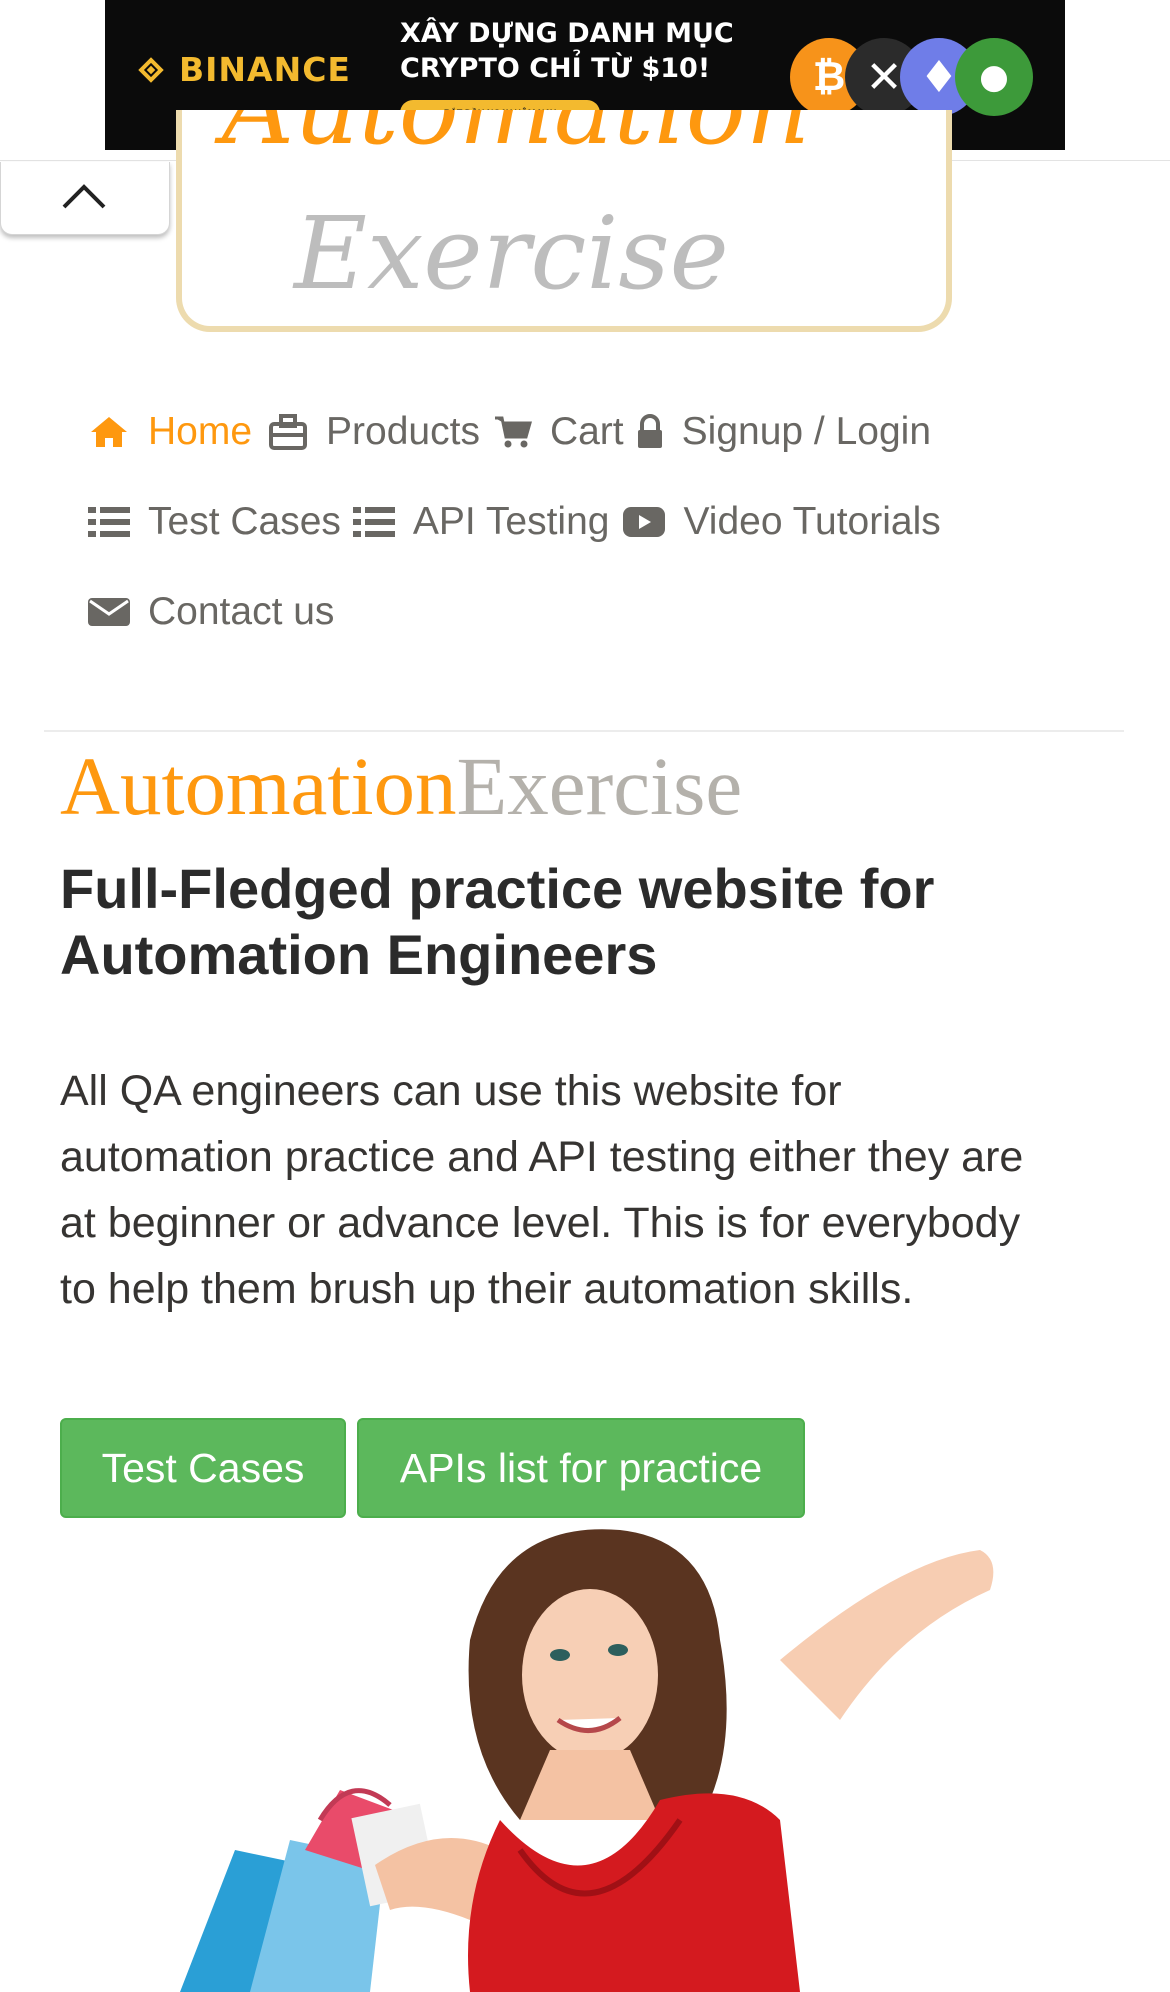 This screenshot has height=1992, width=1170. I want to click on scroll-up-button, so click(85, 198).